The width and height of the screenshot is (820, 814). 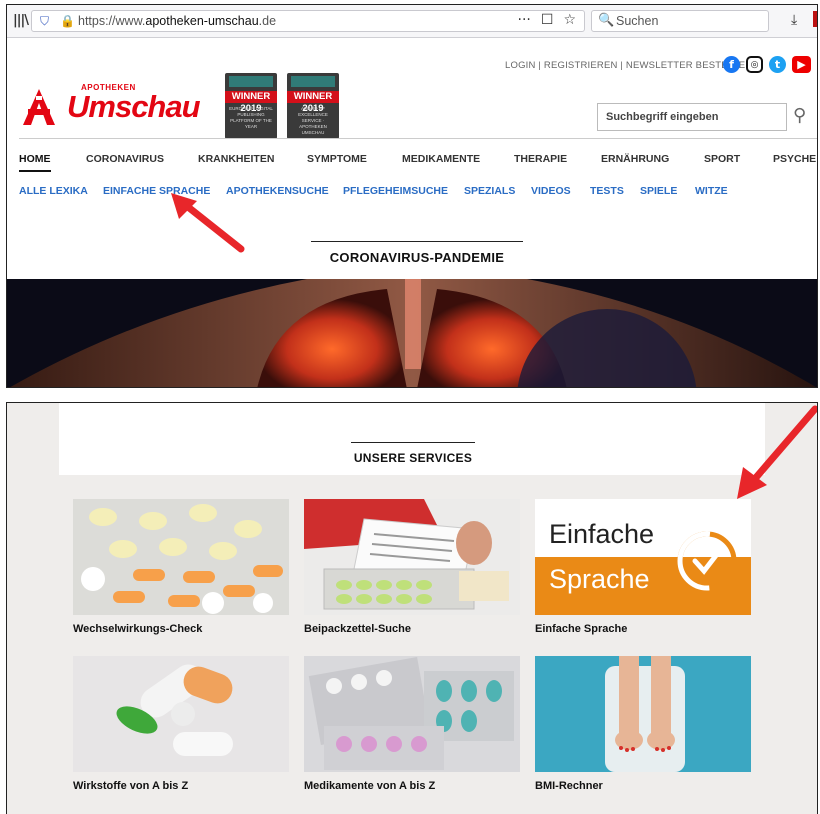 What do you see at coordinates (412, 714) in the screenshot?
I see `blister-packs-image` at bounding box center [412, 714].